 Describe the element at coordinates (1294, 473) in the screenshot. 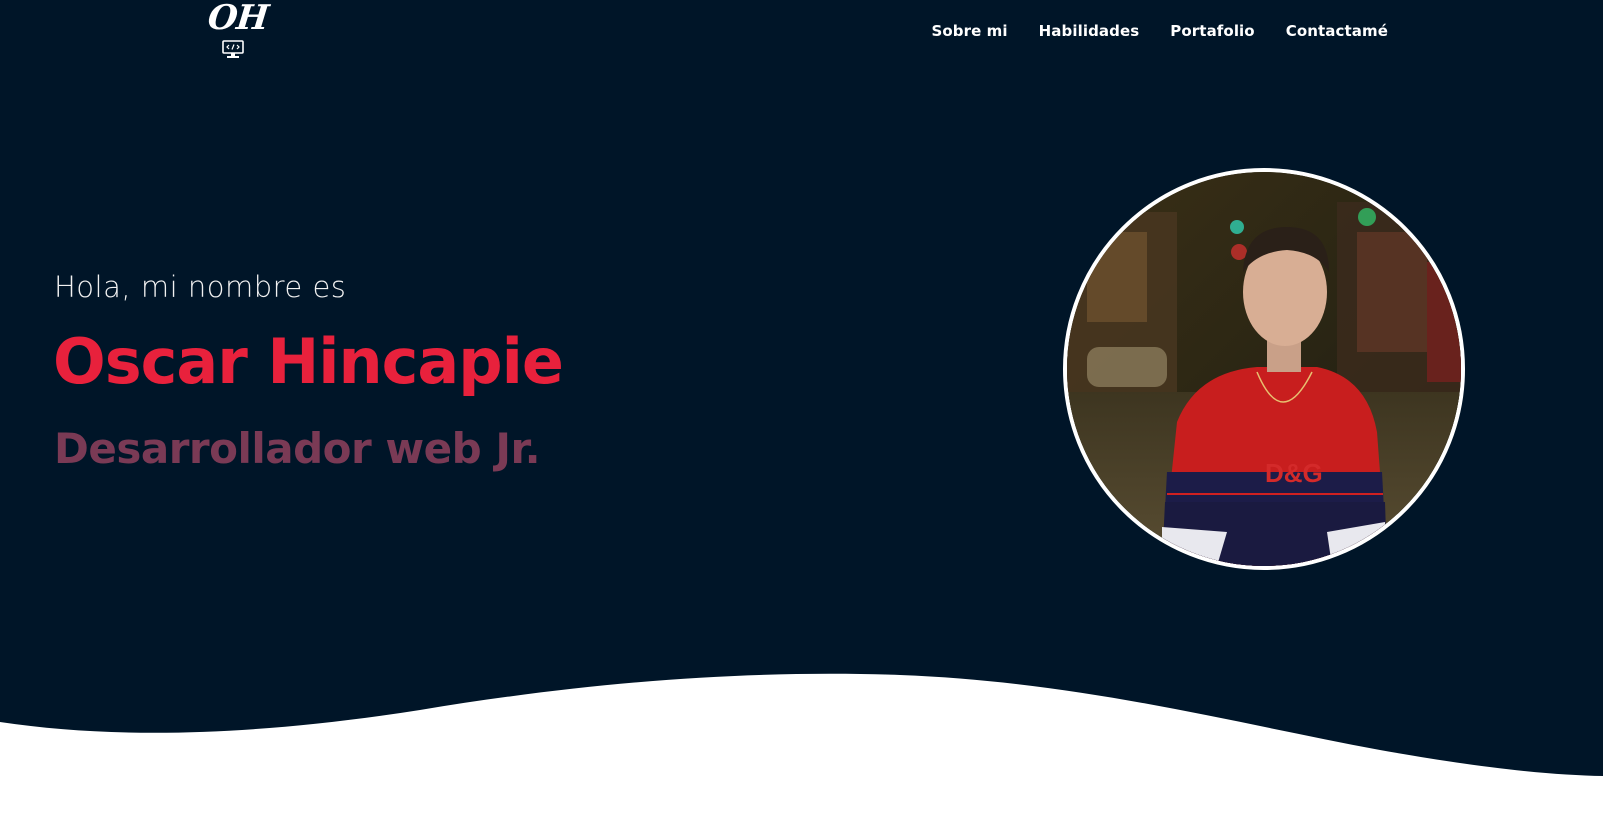

I see `shirt-text: D&G` at that location.